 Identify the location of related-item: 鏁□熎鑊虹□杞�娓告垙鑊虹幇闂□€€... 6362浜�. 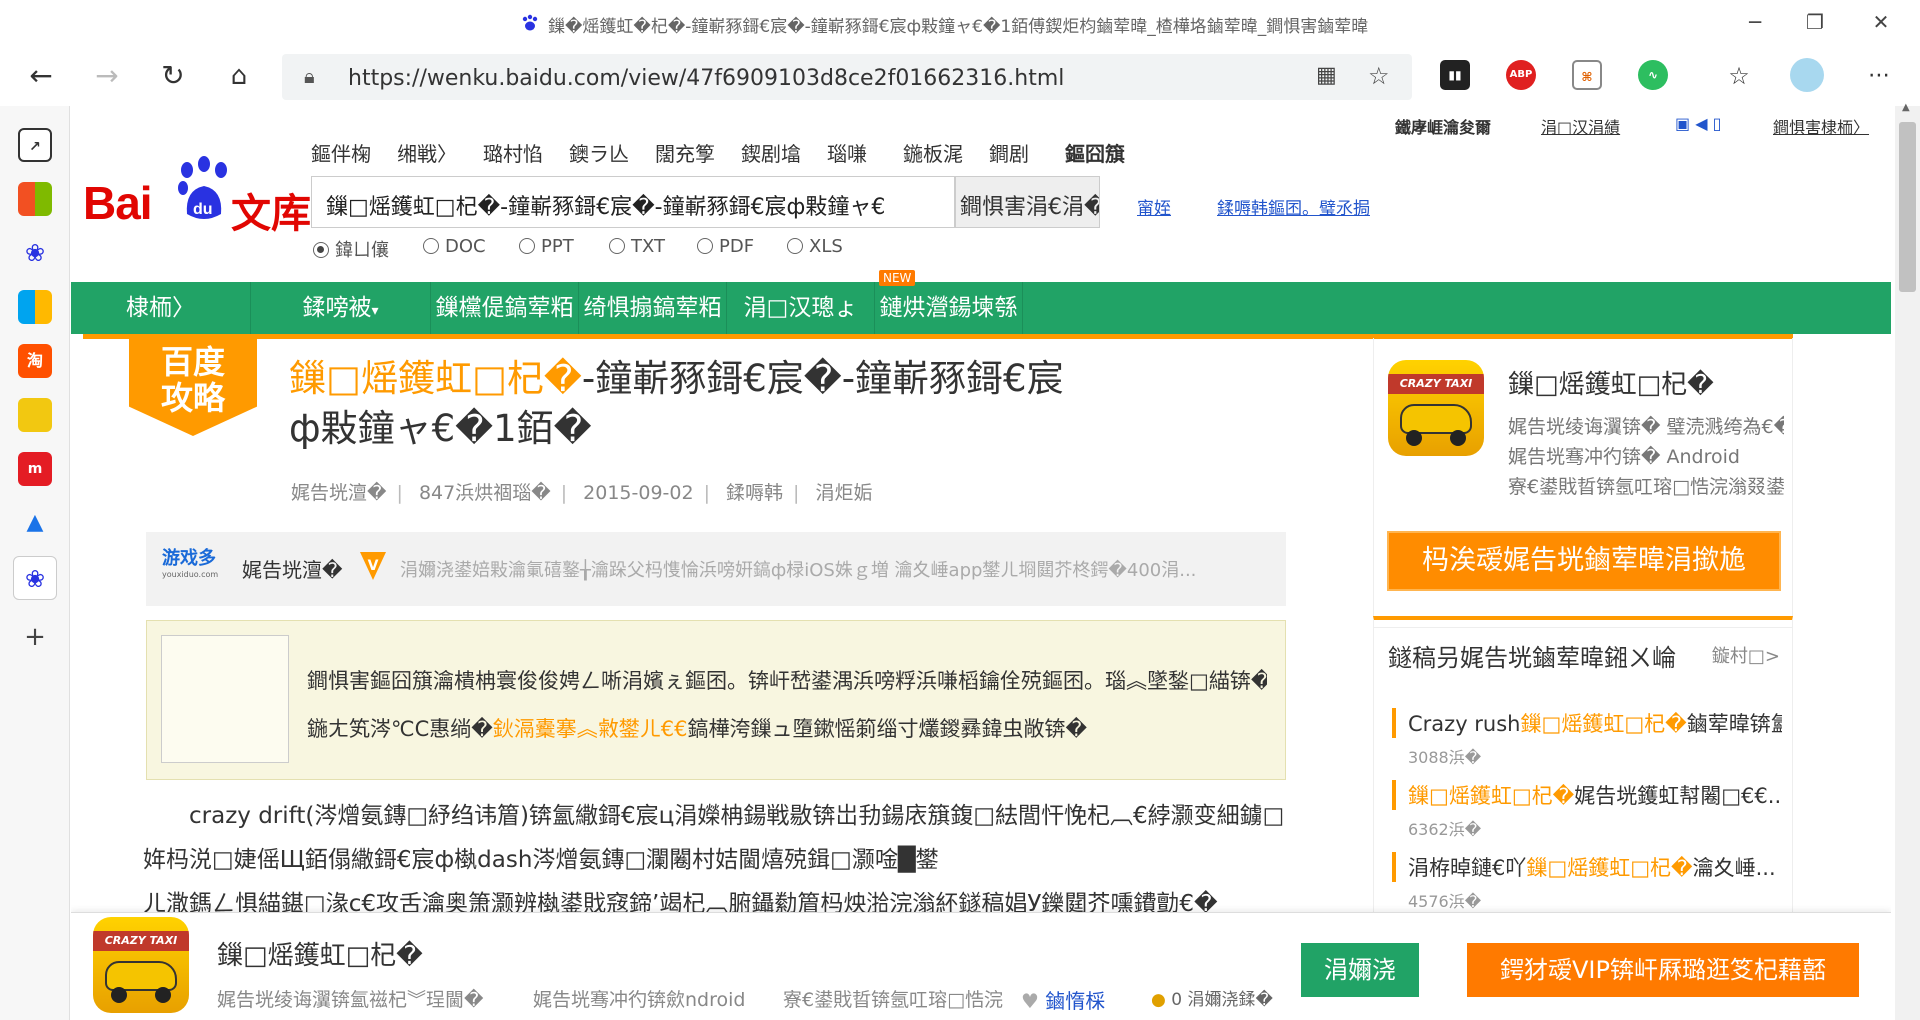
(1587, 810).